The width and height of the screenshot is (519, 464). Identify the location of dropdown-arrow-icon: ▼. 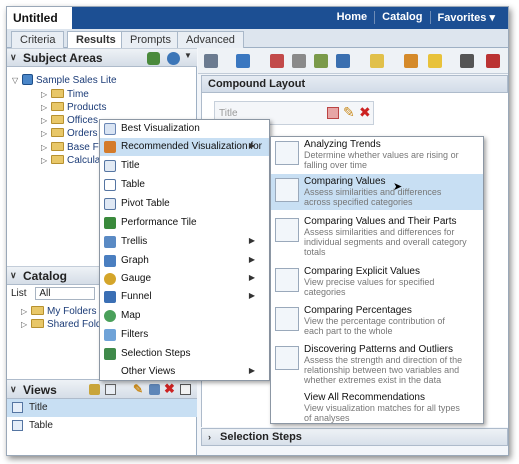
(188, 55).